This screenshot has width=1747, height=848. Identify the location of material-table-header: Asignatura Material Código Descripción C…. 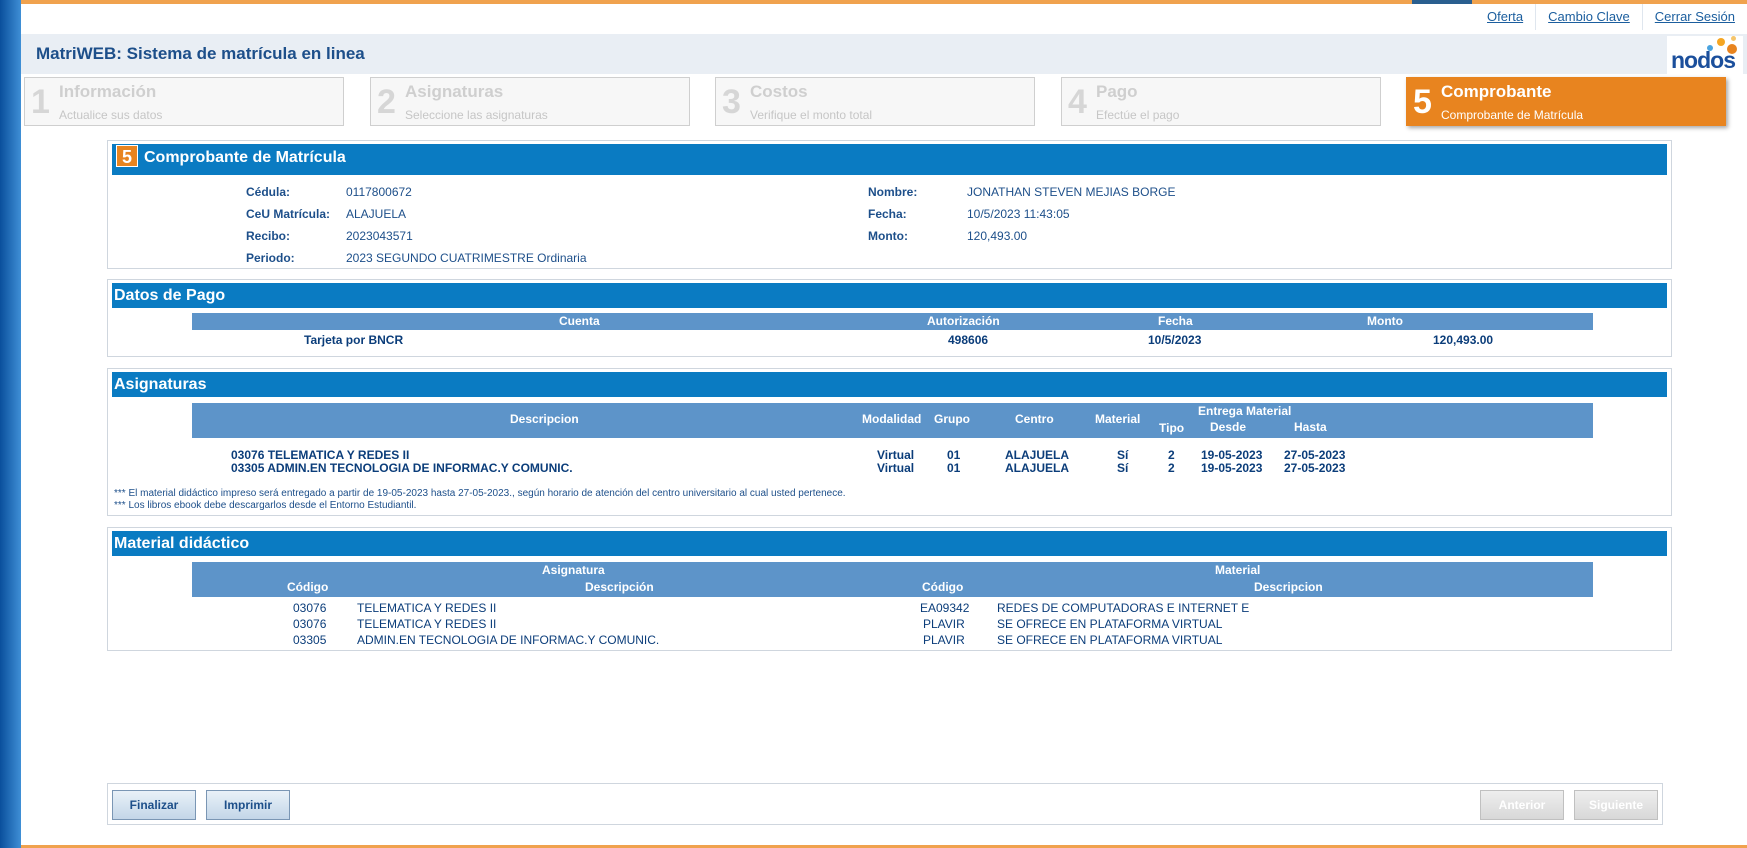
(892, 579).